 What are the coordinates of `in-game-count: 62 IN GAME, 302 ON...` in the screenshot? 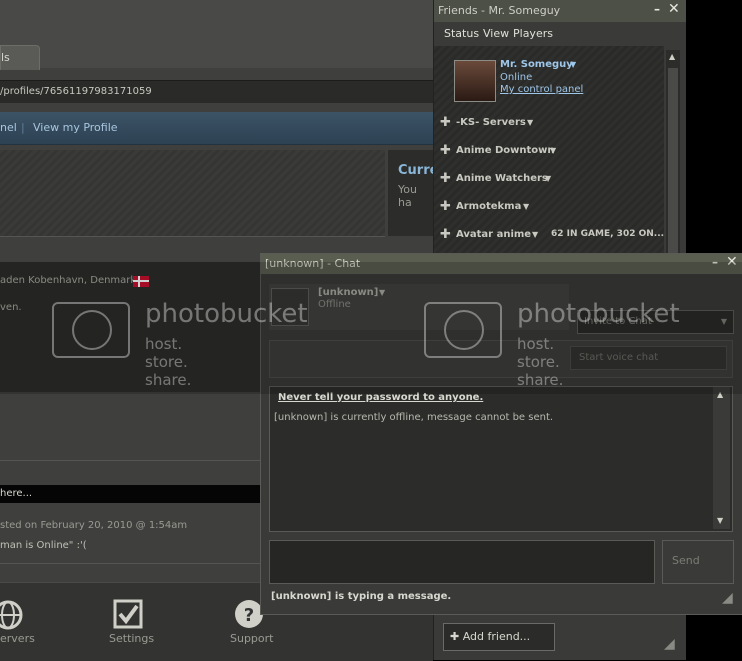 It's located at (608, 234).